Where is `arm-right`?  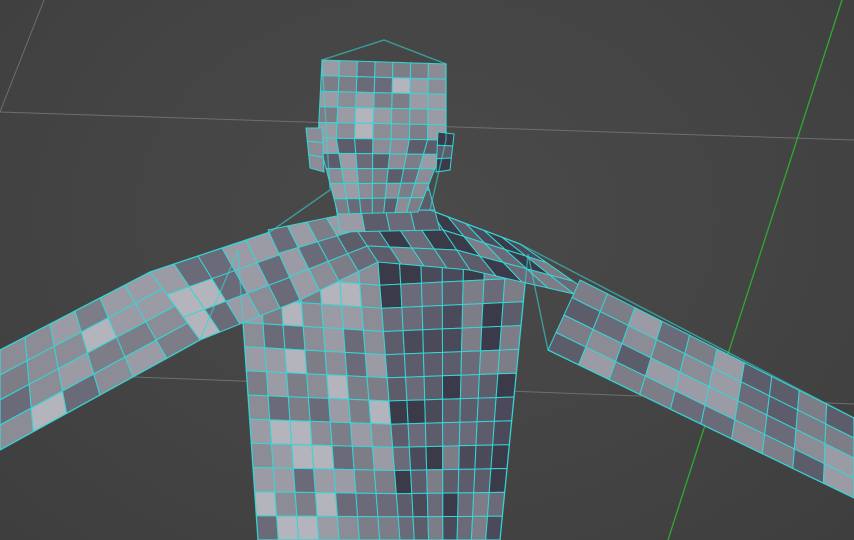
arm-right is located at coordinates (701, 389).